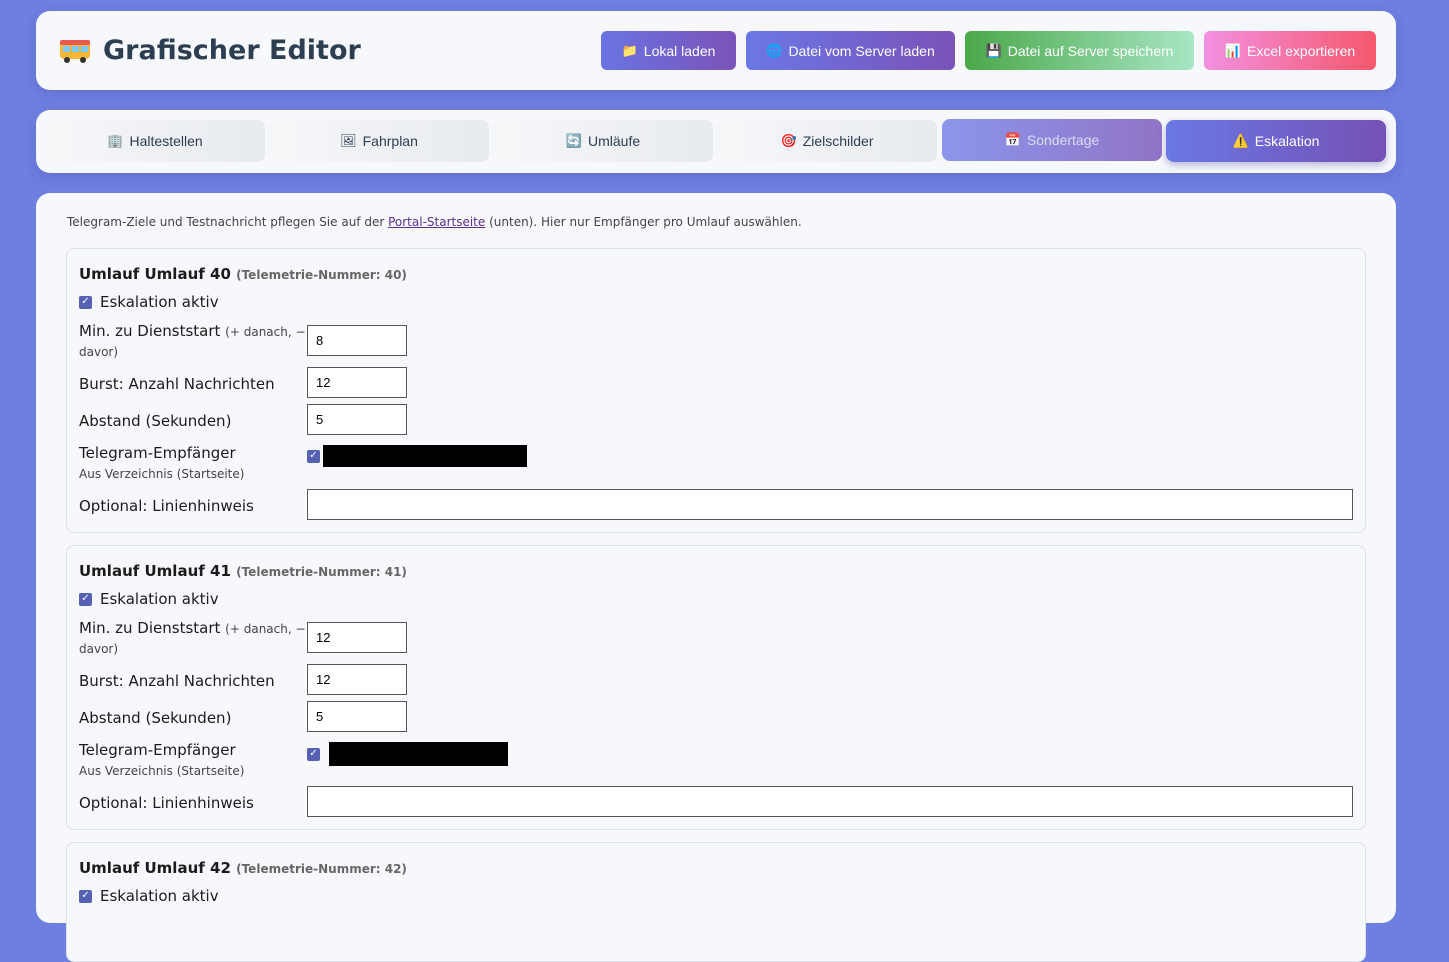 The height and width of the screenshot is (962, 1449). Describe the element at coordinates (679, 50) in the screenshot. I see `load-local-label: Lokal laden` at that location.